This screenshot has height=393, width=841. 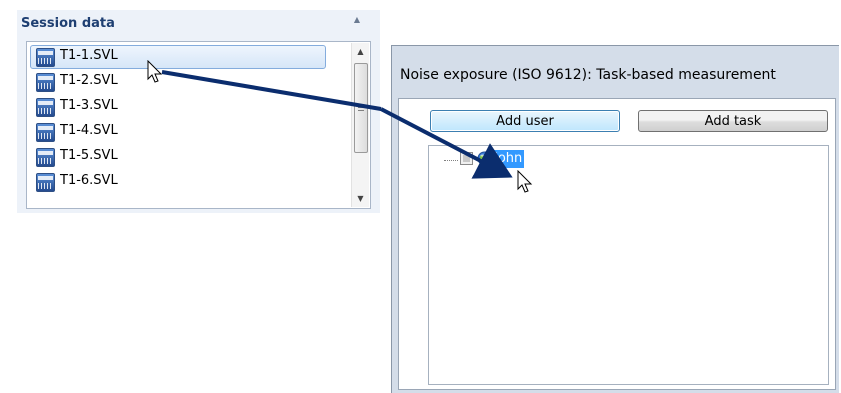 What do you see at coordinates (525, 121) in the screenshot?
I see `add-user-button: Add user` at bounding box center [525, 121].